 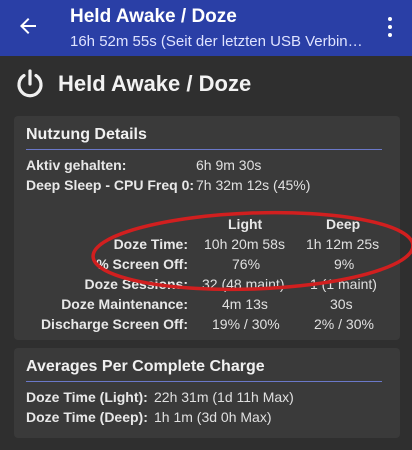 What do you see at coordinates (344, 324) in the screenshot?
I see `discharge-screen-off-deep: 2% / 30%` at bounding box center [344, 324].